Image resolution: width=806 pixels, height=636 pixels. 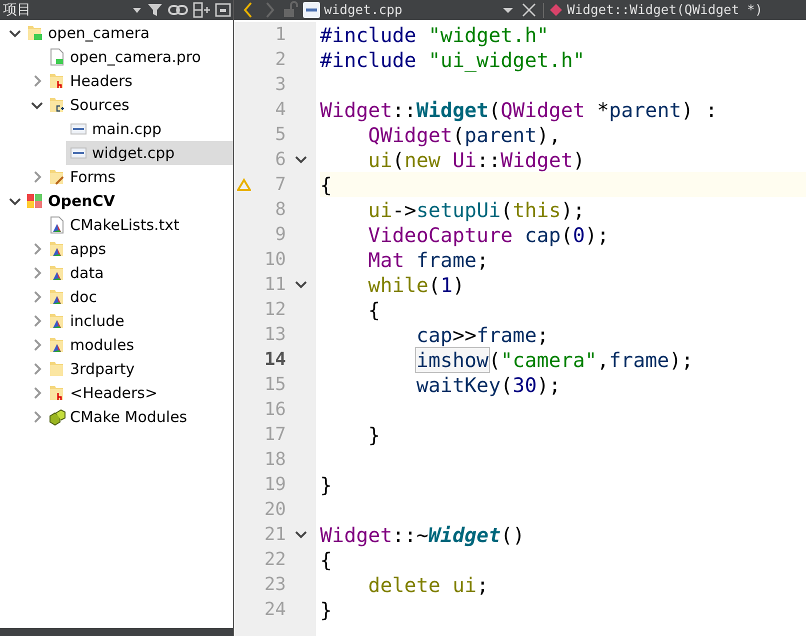 I want to click on tree-item: Headers, so click(x=116, y=81).